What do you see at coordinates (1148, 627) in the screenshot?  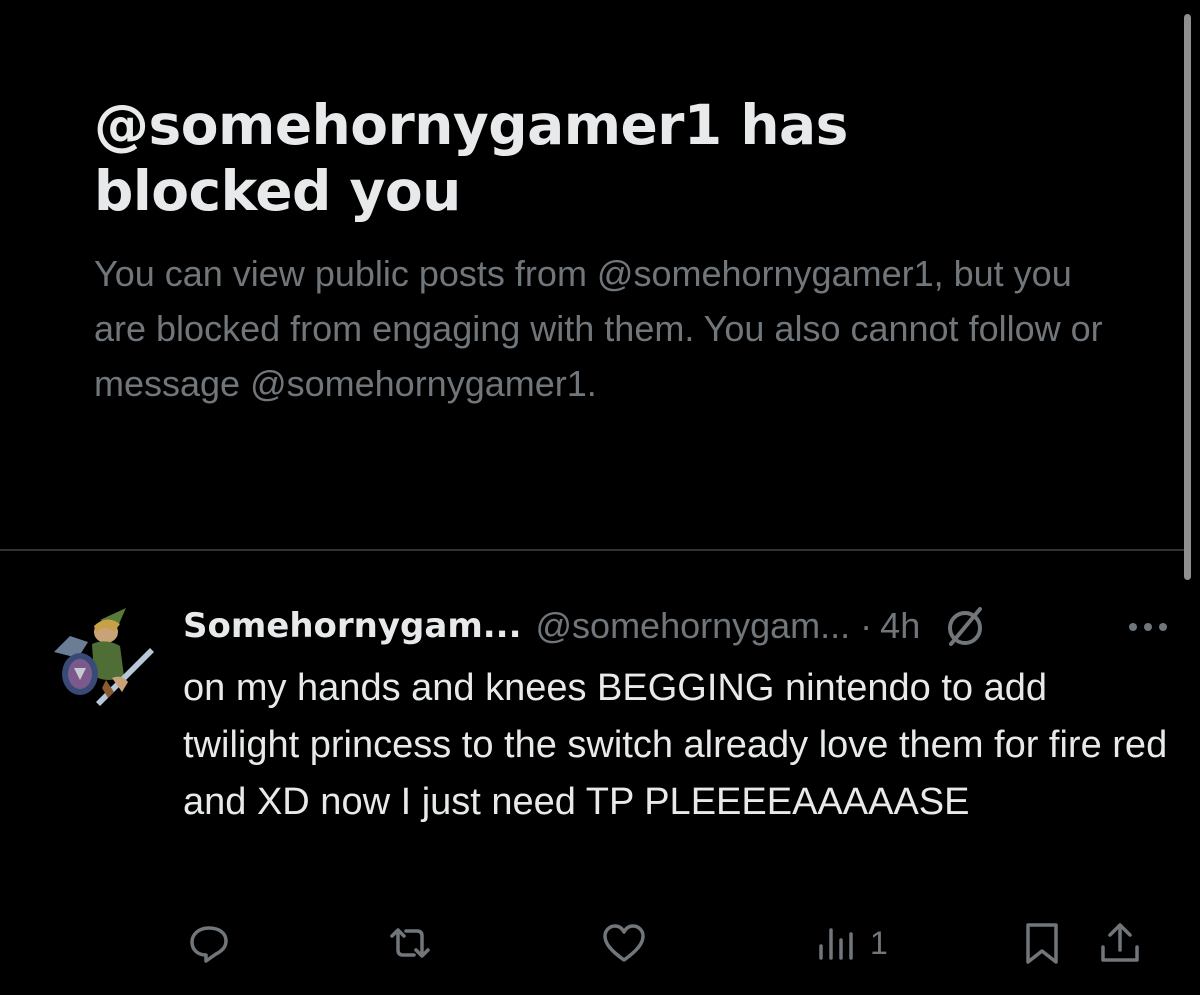 I see `more-dots-icon` at bounding box center [1148, 627].